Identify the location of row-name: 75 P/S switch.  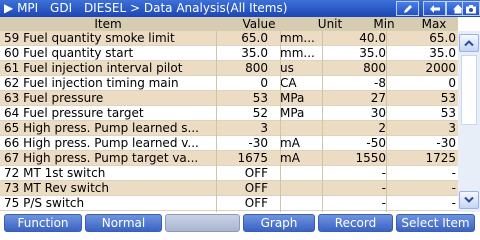
(44, 203).